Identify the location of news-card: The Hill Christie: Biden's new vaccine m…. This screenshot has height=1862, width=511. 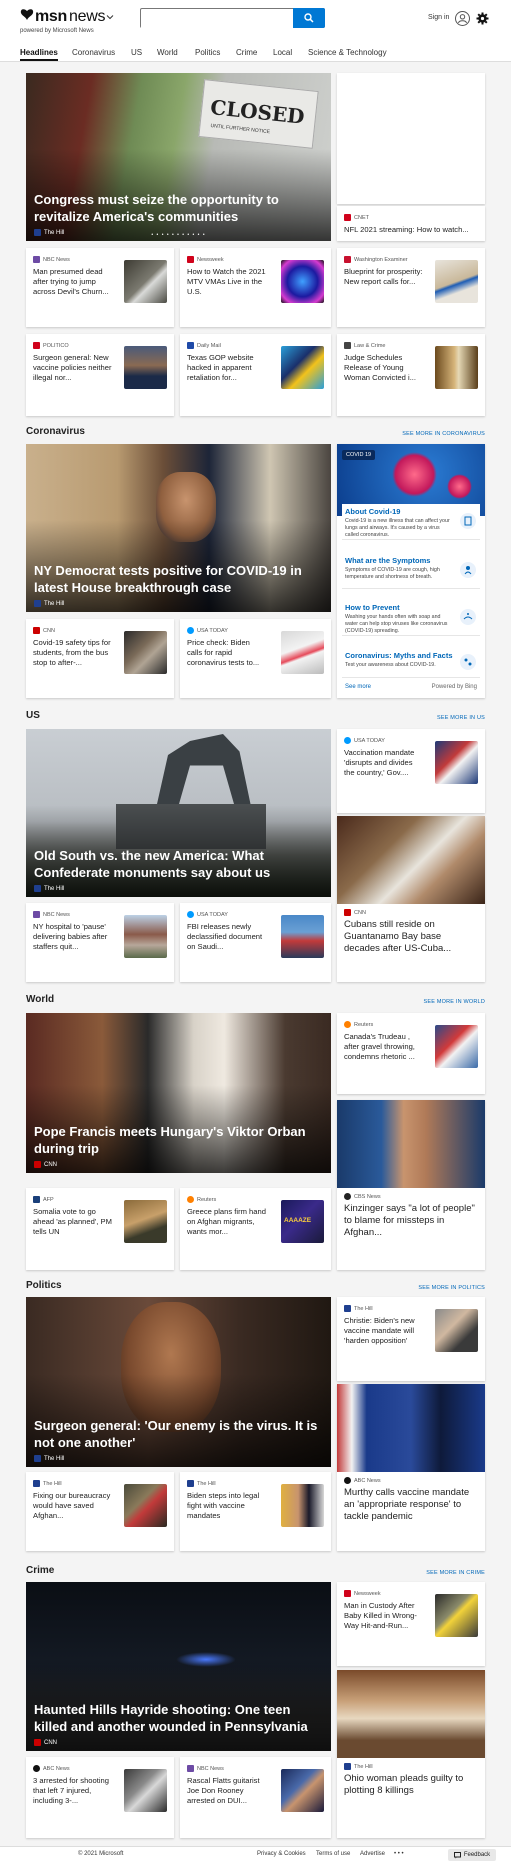
(411, 1339).